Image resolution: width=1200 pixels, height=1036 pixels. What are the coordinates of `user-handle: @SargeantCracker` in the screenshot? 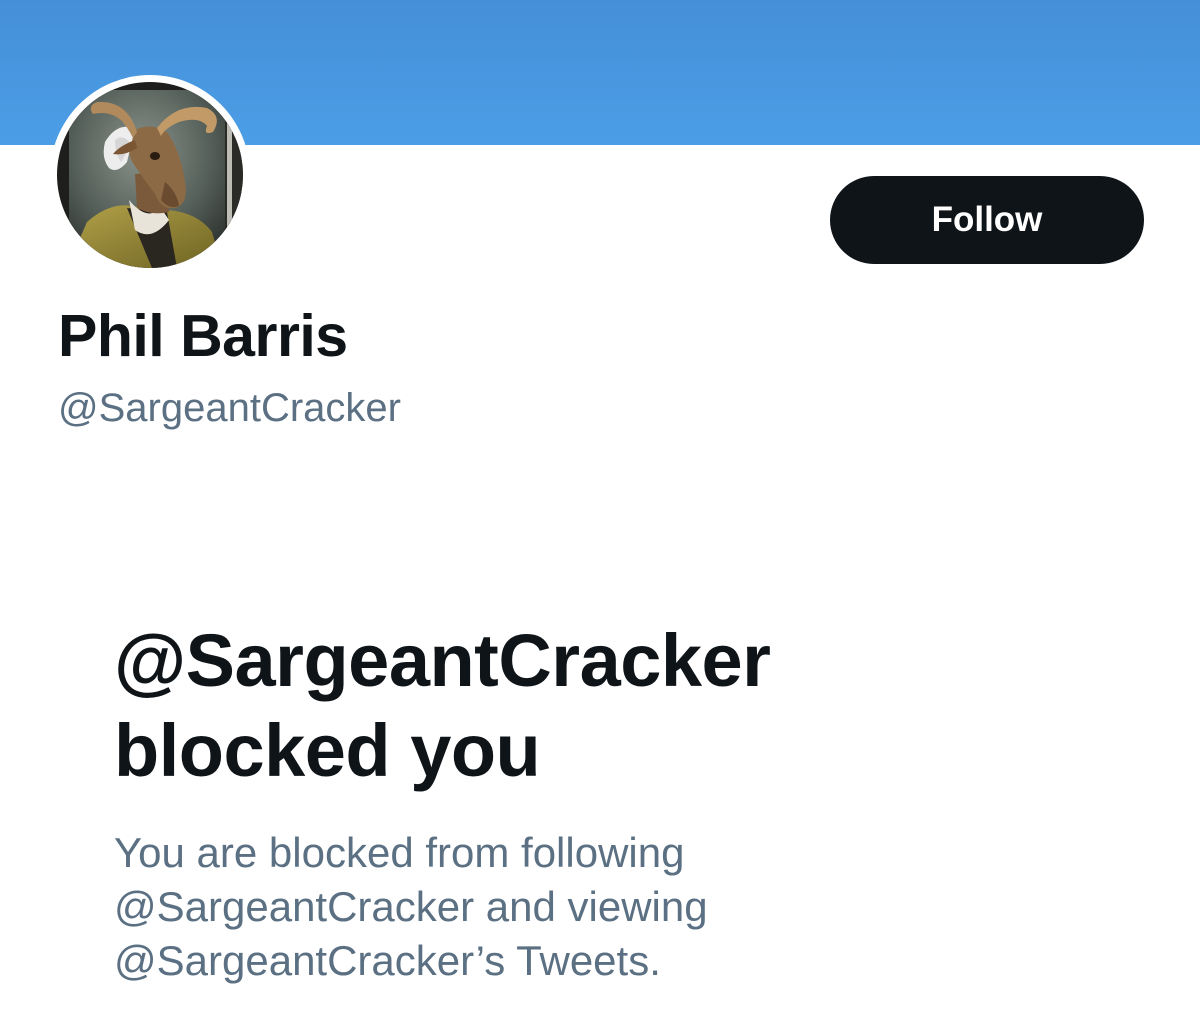 It's located at (229, 408).